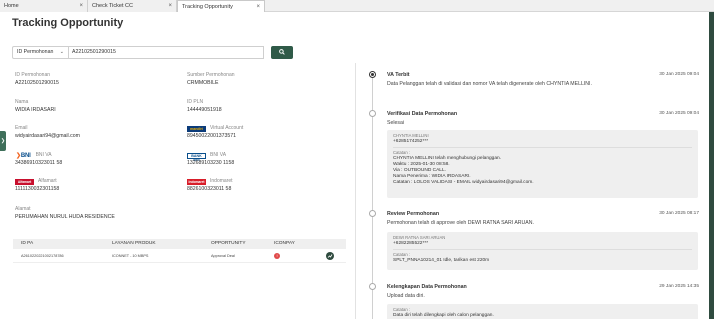 The image size is (714, 319). Describe the element at coordinates (211, 163) in the screenshot. I see `field-value: 132689103230 1158` at that location.